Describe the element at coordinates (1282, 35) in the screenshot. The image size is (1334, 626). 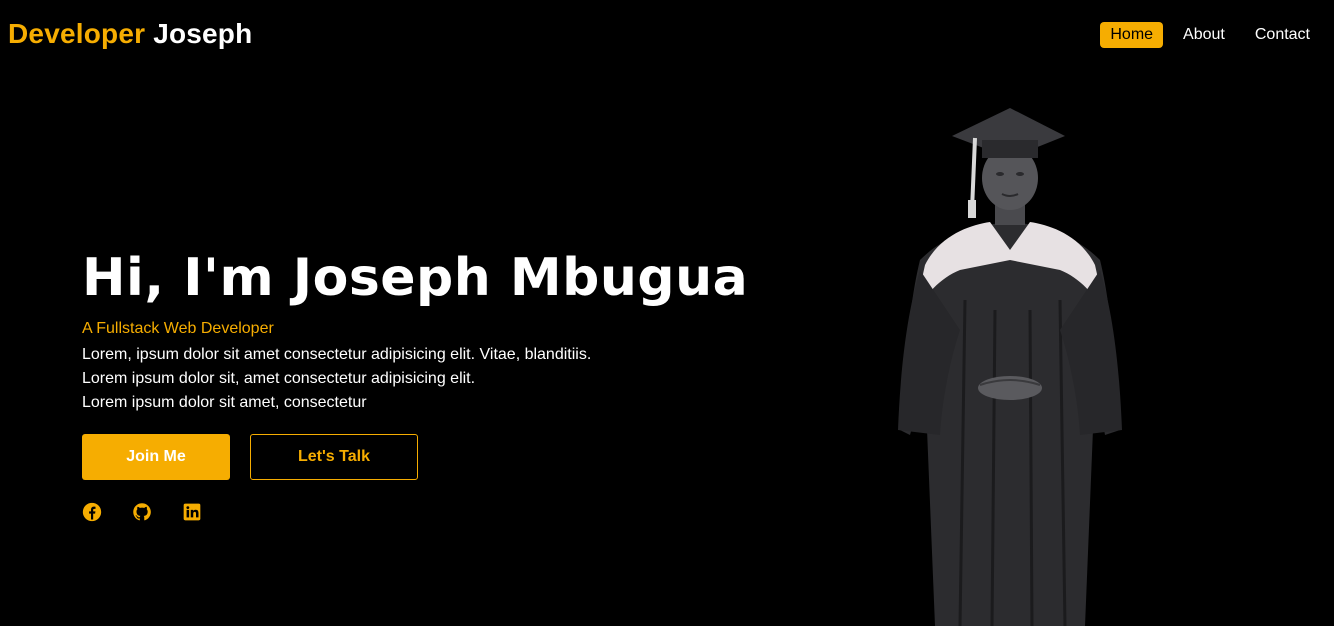
I see `nav-contact-link: Contact` at that location.